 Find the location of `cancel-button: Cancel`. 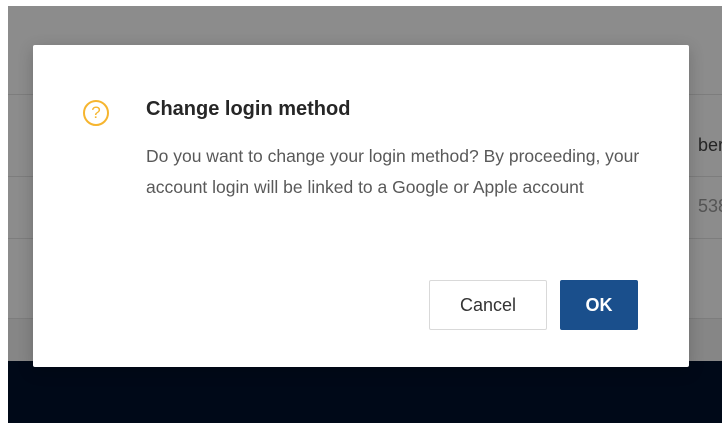

cancel-button: Cancel is located at coordinates (488, 305).